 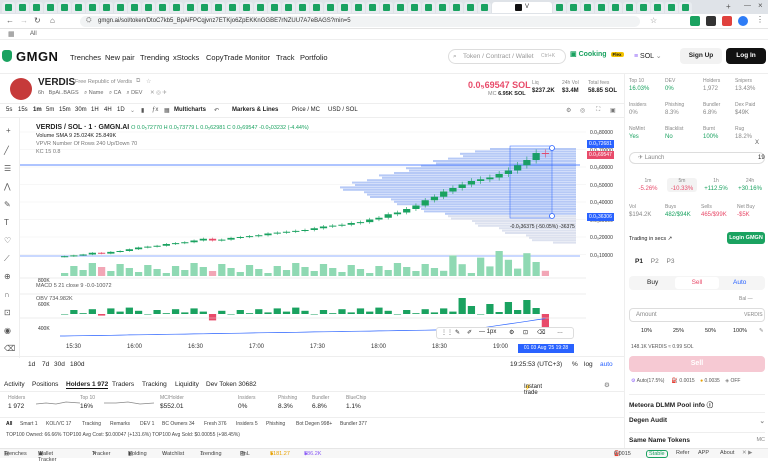 What do you see at coordinates (648, 56) in the screenshot?
I see `chain-select: ≡ SOL ⌄` at bounding box center [648, 56].